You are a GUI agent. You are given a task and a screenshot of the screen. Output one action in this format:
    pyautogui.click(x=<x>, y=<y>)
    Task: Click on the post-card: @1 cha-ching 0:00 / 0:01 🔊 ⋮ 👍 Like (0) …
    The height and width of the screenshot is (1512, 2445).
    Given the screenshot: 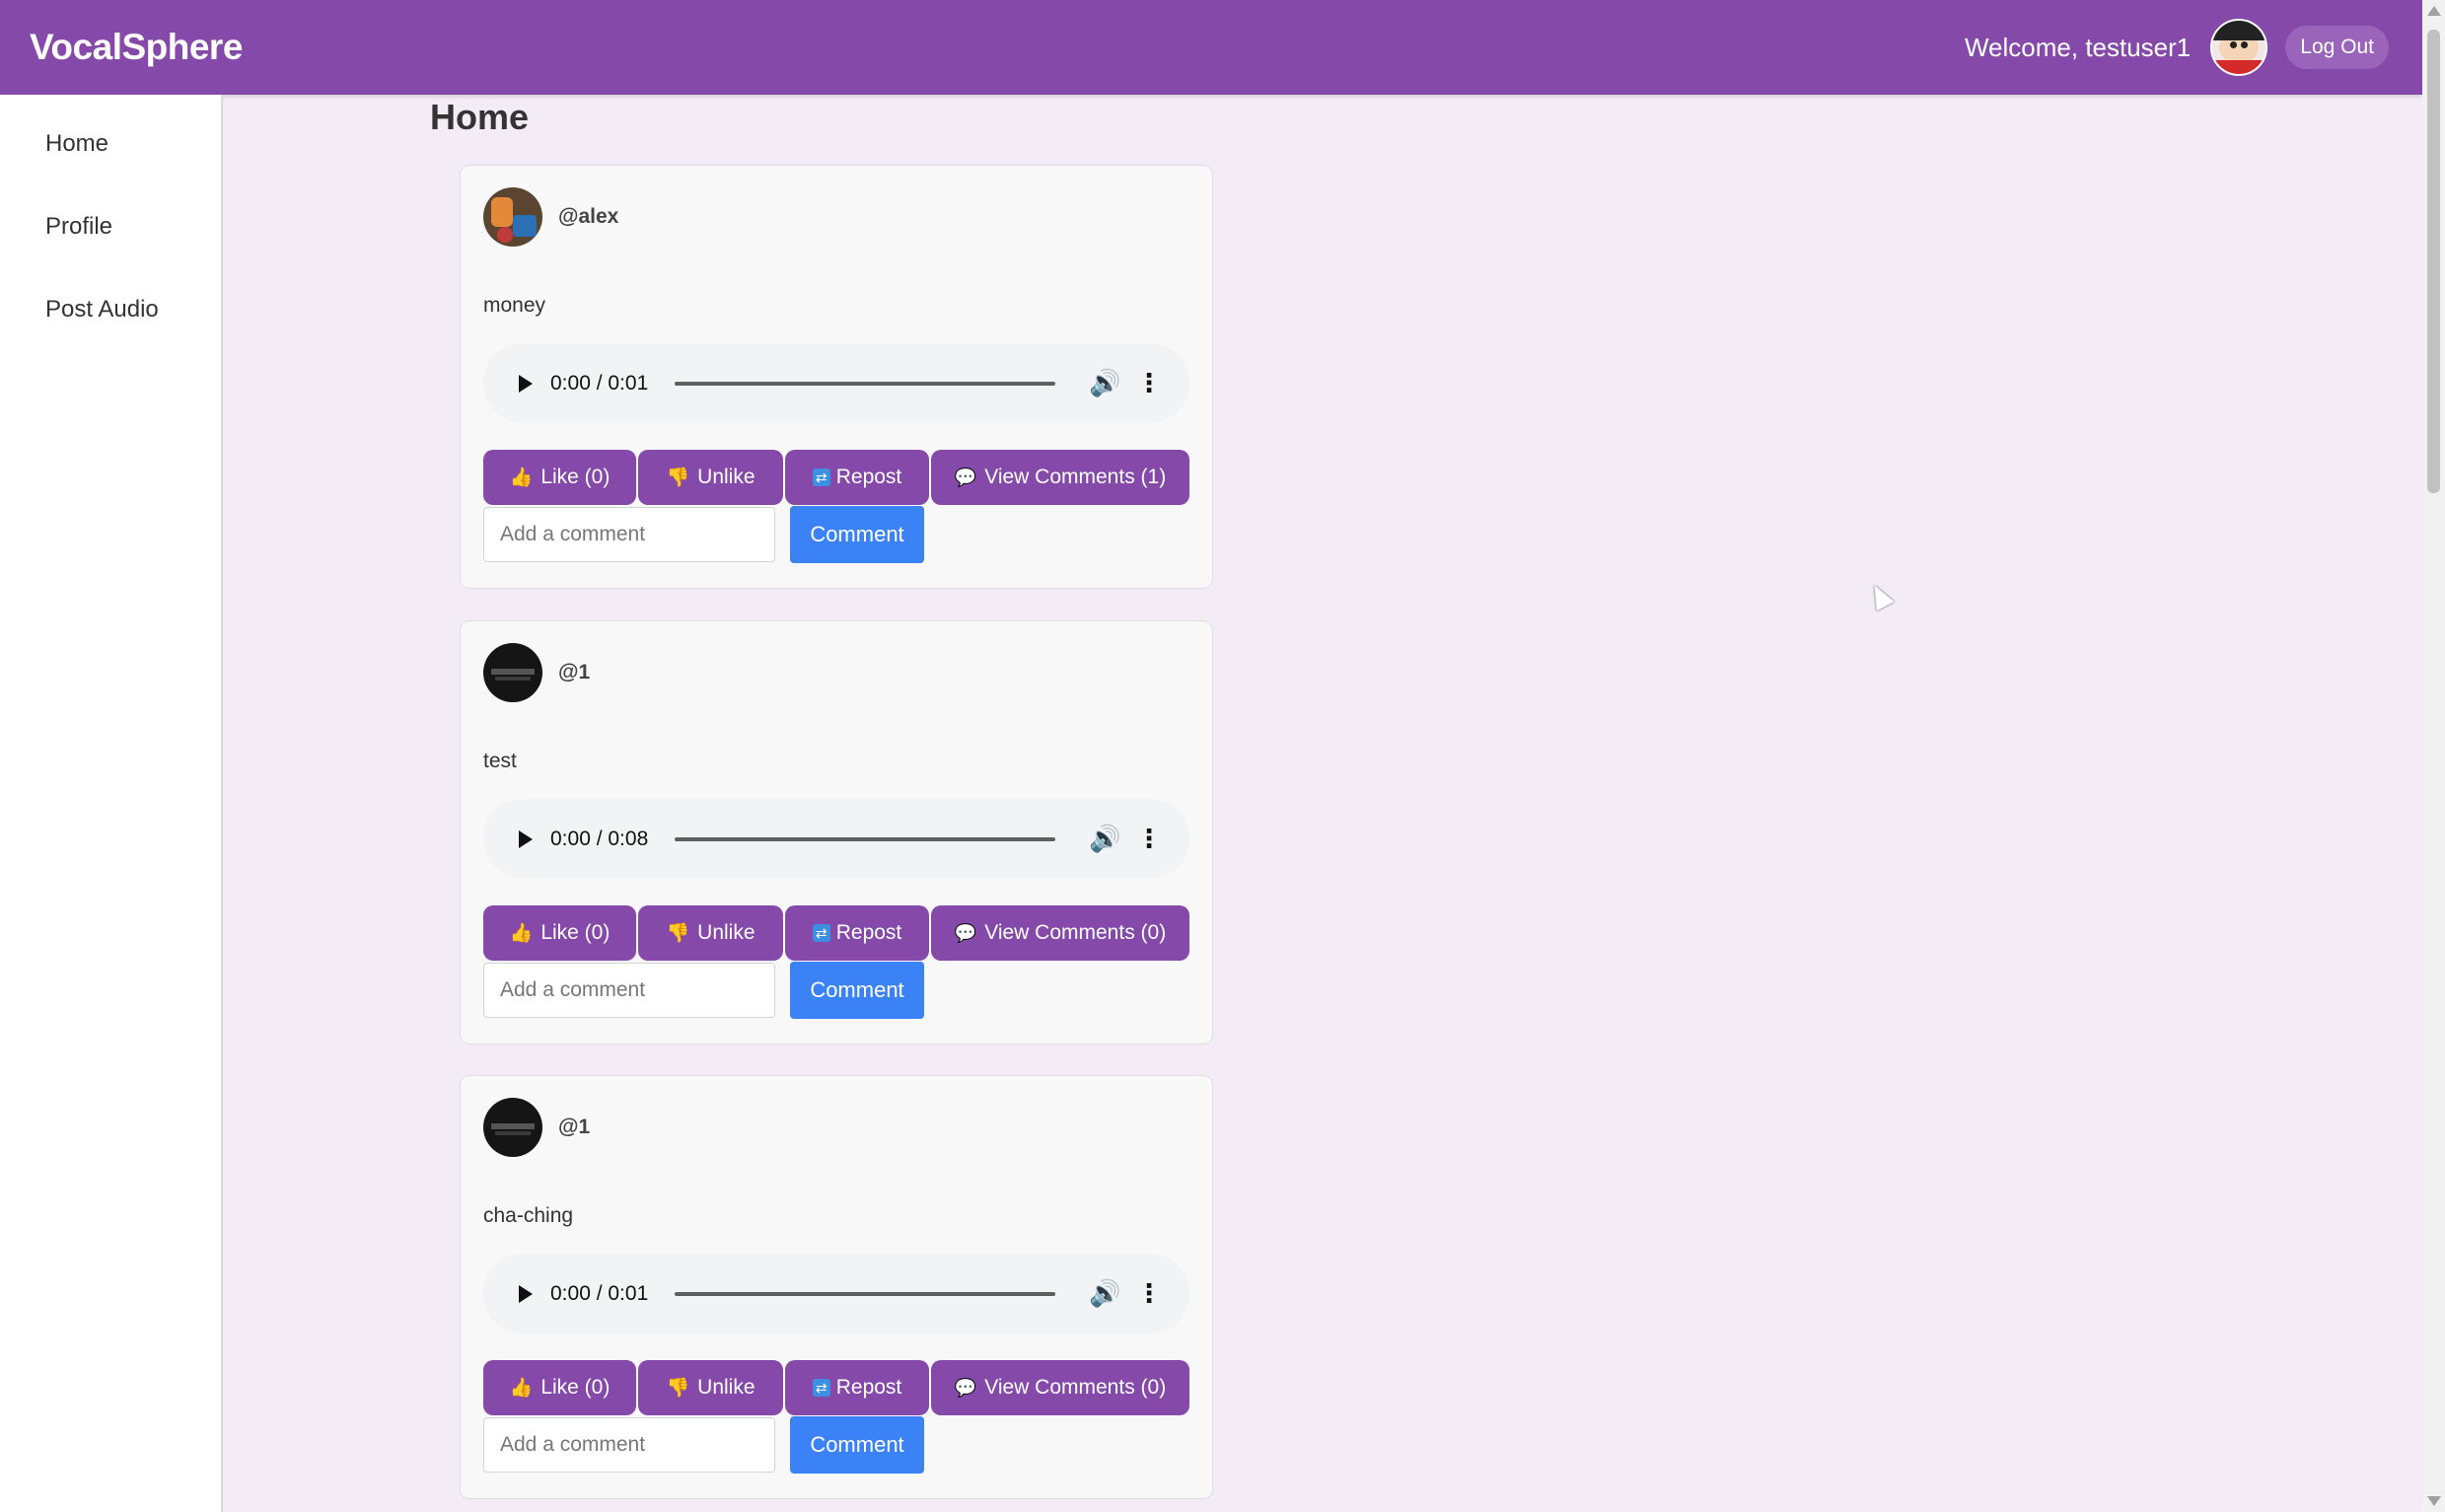 What is the action you would take?
    pyautogui.click(x=836, y=1287)
    